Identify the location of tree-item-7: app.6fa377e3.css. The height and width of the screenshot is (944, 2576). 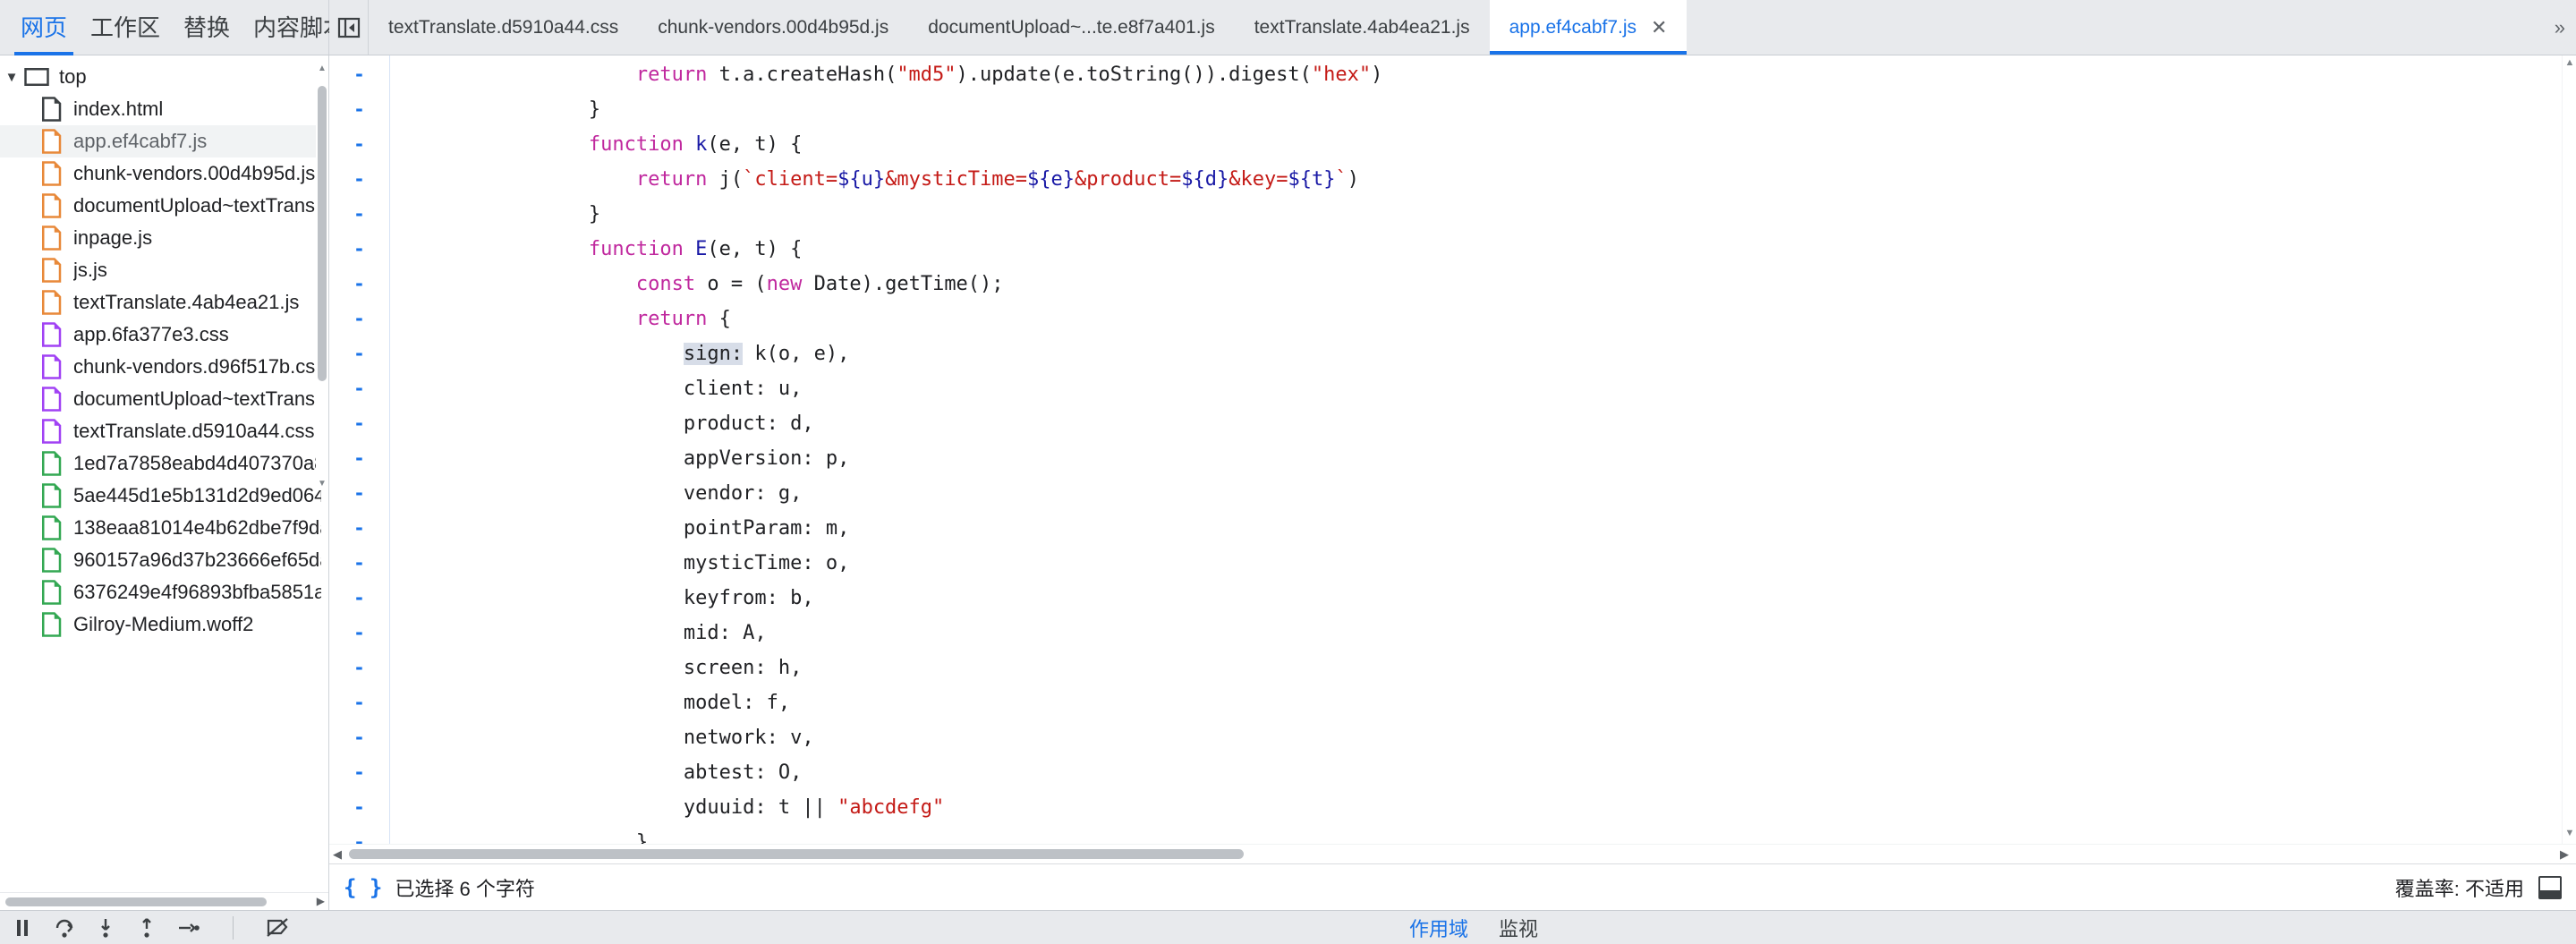
(164, 335).